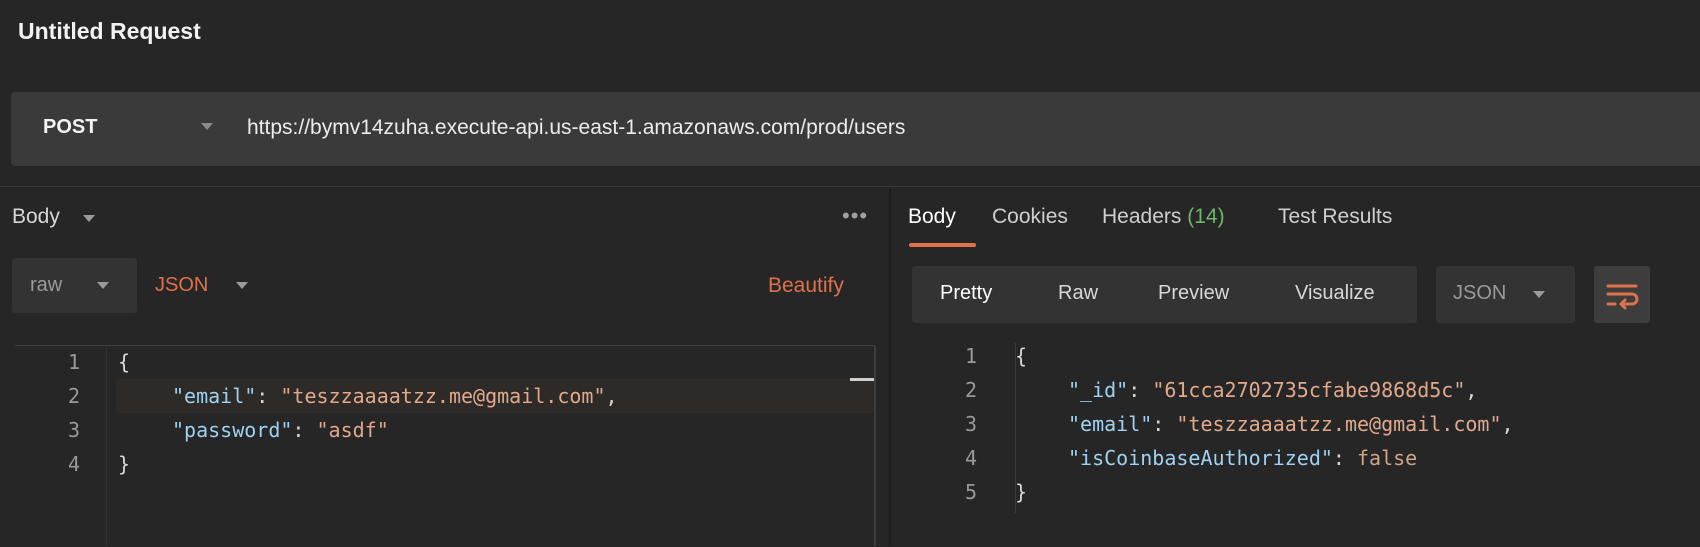  What do you see at coordinates (109, 31) in the screenshot?
I see `request-title: Untitled Request` at bounding box center [109, 31].